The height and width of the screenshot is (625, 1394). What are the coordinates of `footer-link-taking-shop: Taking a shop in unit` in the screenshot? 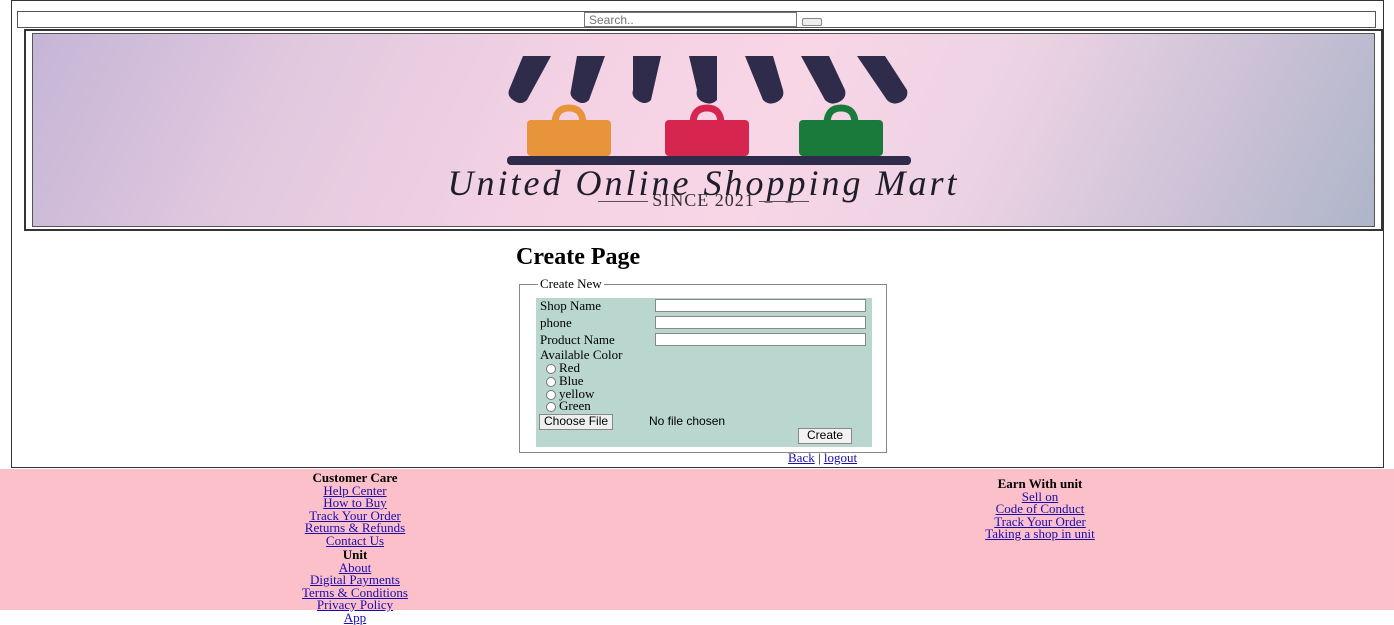 It's located at (1040, 533).